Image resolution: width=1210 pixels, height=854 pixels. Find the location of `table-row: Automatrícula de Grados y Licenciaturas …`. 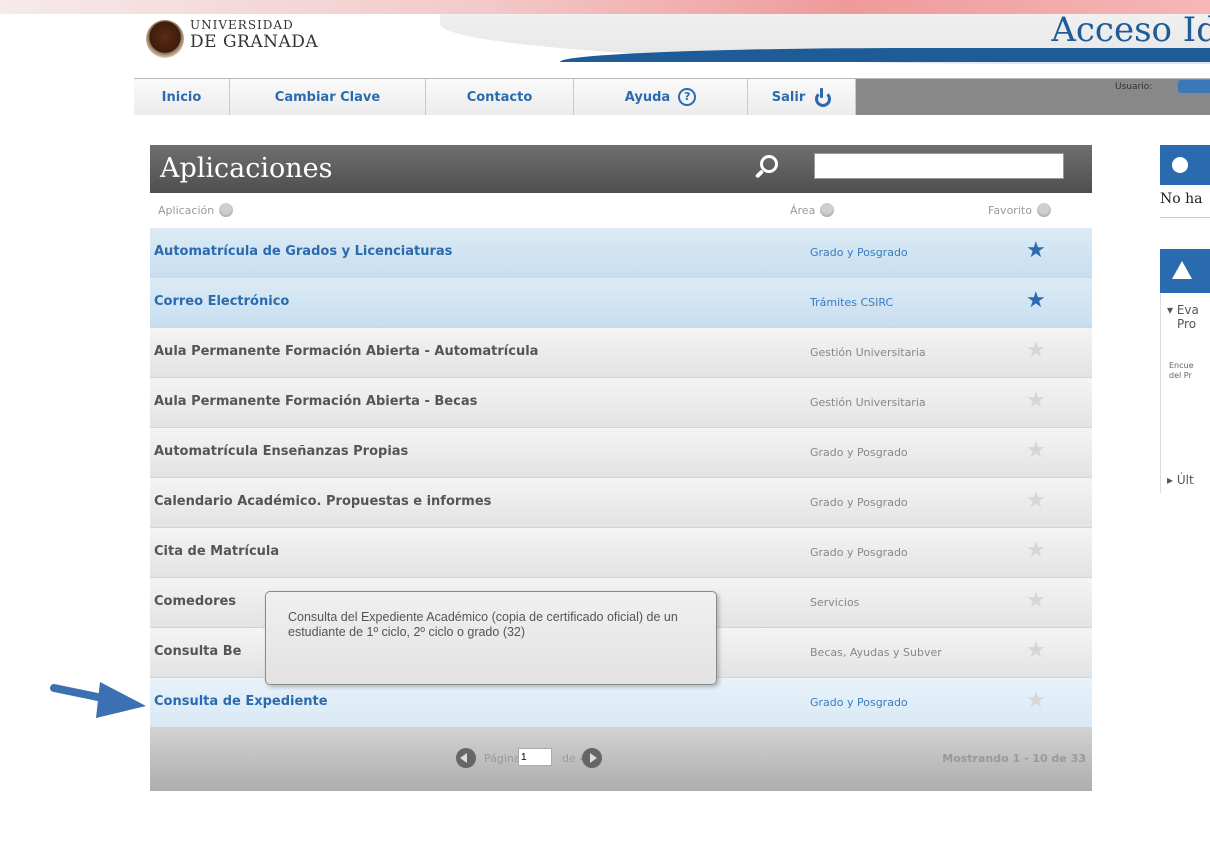

table-row: Automatrícula de Grados y Licenciaturas … is located at coordinates (621, 253).